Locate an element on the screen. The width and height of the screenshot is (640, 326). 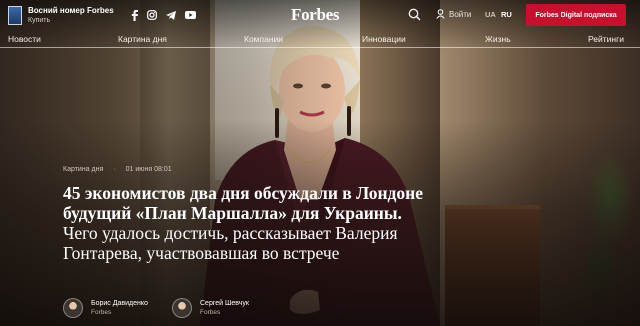
nav-item-picture-of-day: Картина дня is located at coordinates (142, 39).